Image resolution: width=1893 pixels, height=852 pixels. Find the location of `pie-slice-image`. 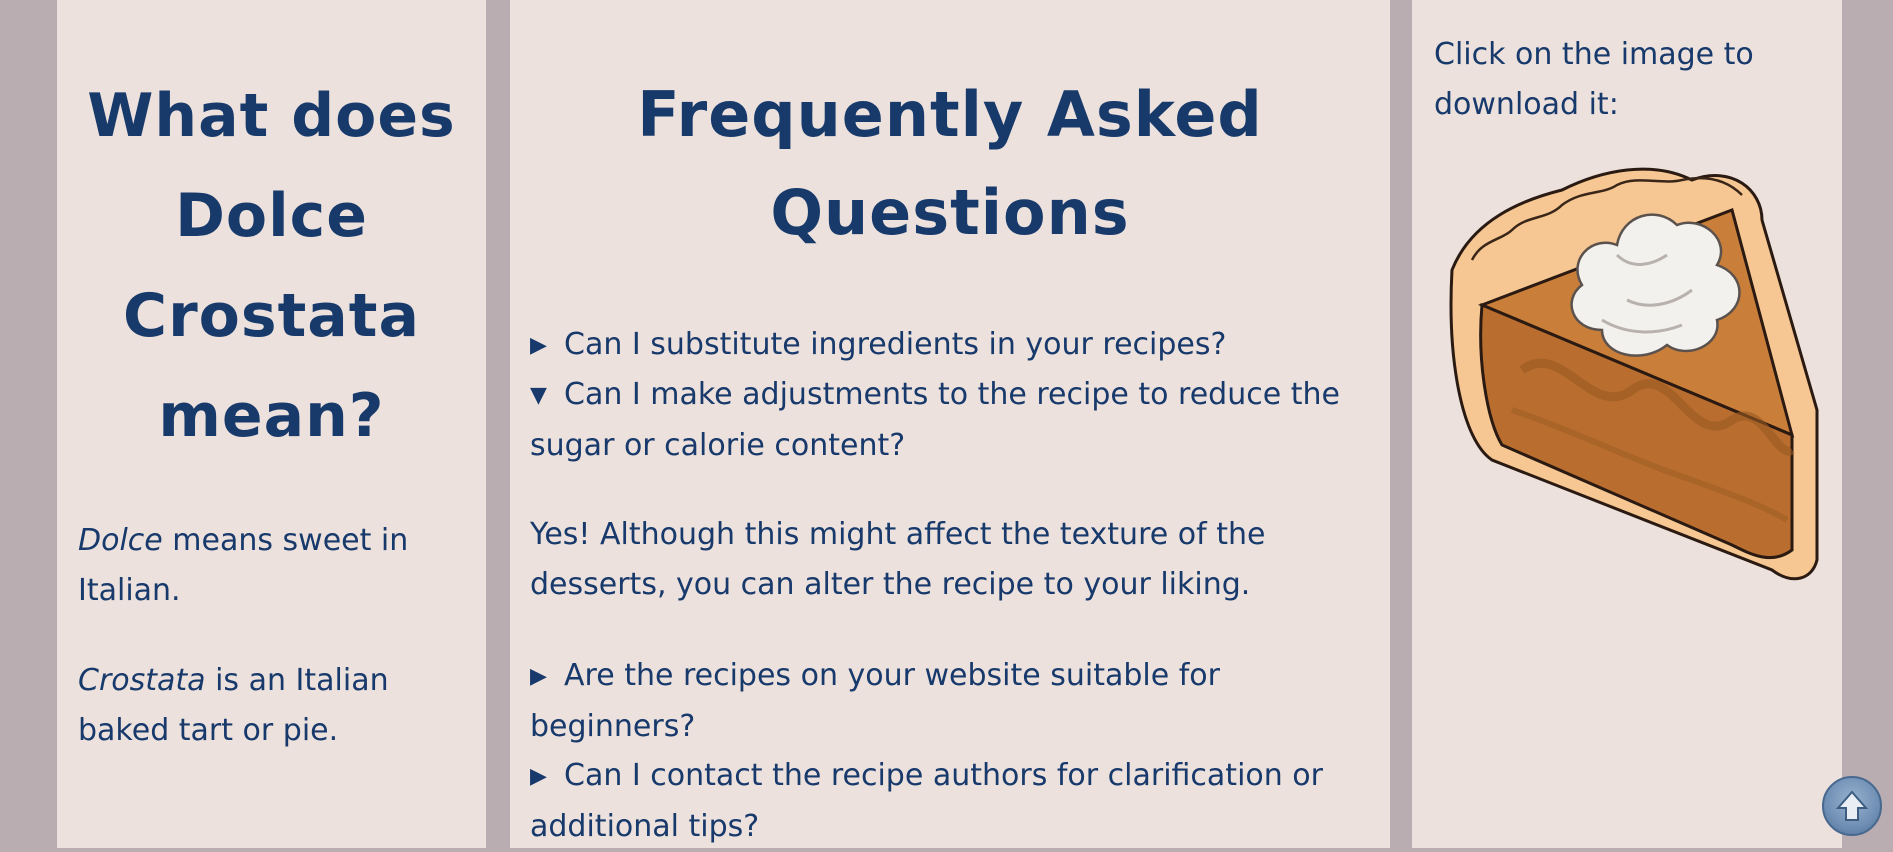

pie-slice-image is located at coordinates (1634, 374).